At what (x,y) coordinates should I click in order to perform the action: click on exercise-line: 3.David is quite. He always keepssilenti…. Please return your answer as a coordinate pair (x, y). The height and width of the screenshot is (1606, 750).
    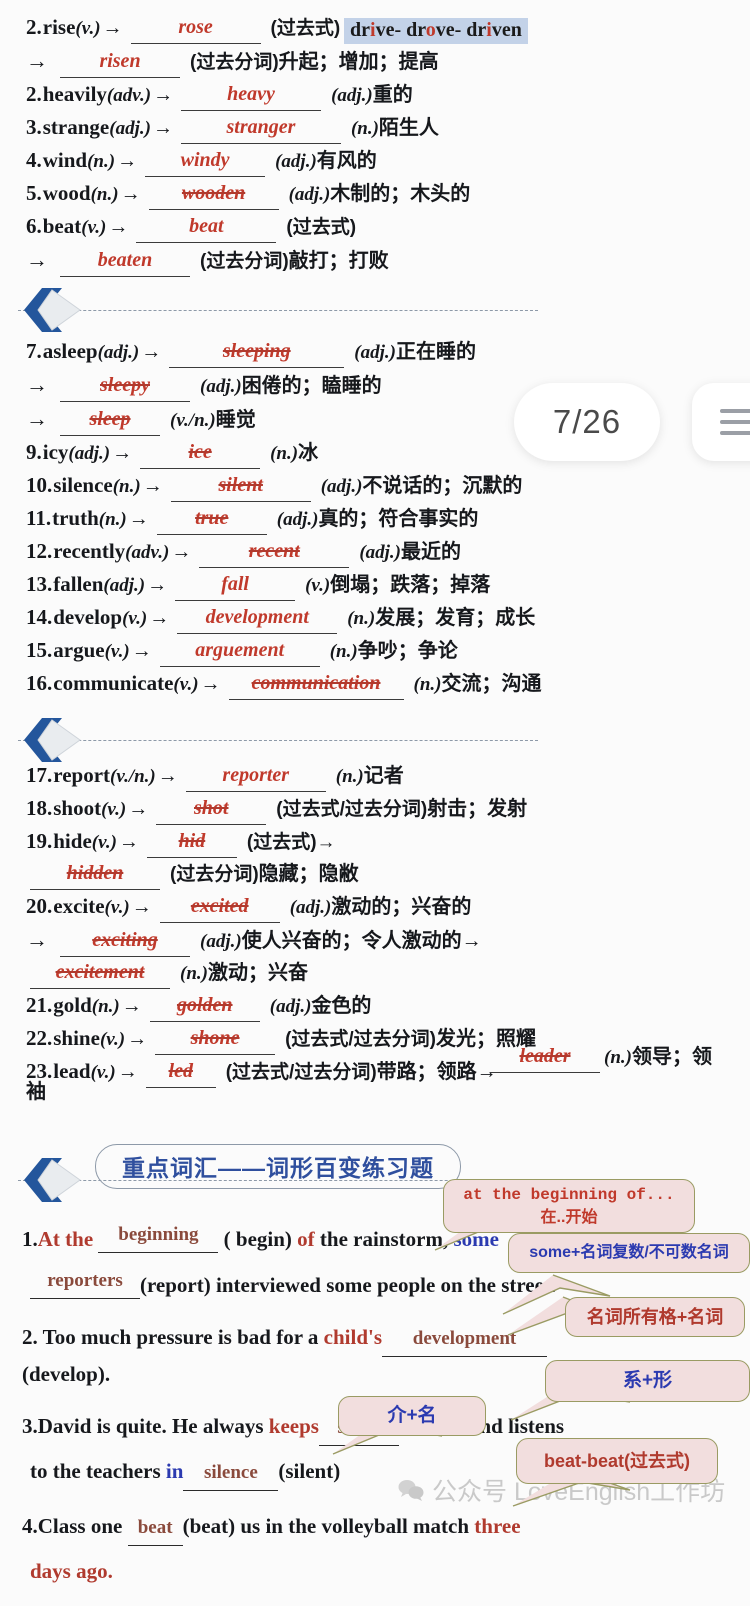
    Looking at the image, I should click on (302, 1427).